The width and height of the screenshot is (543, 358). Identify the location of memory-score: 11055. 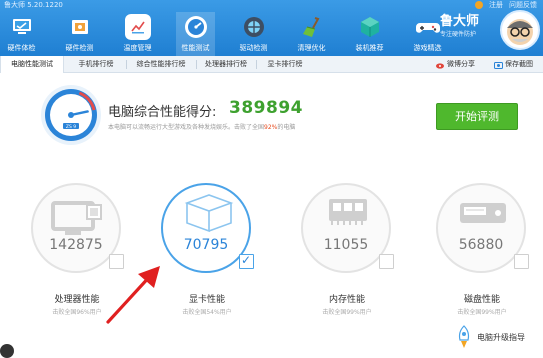
(346, 245).